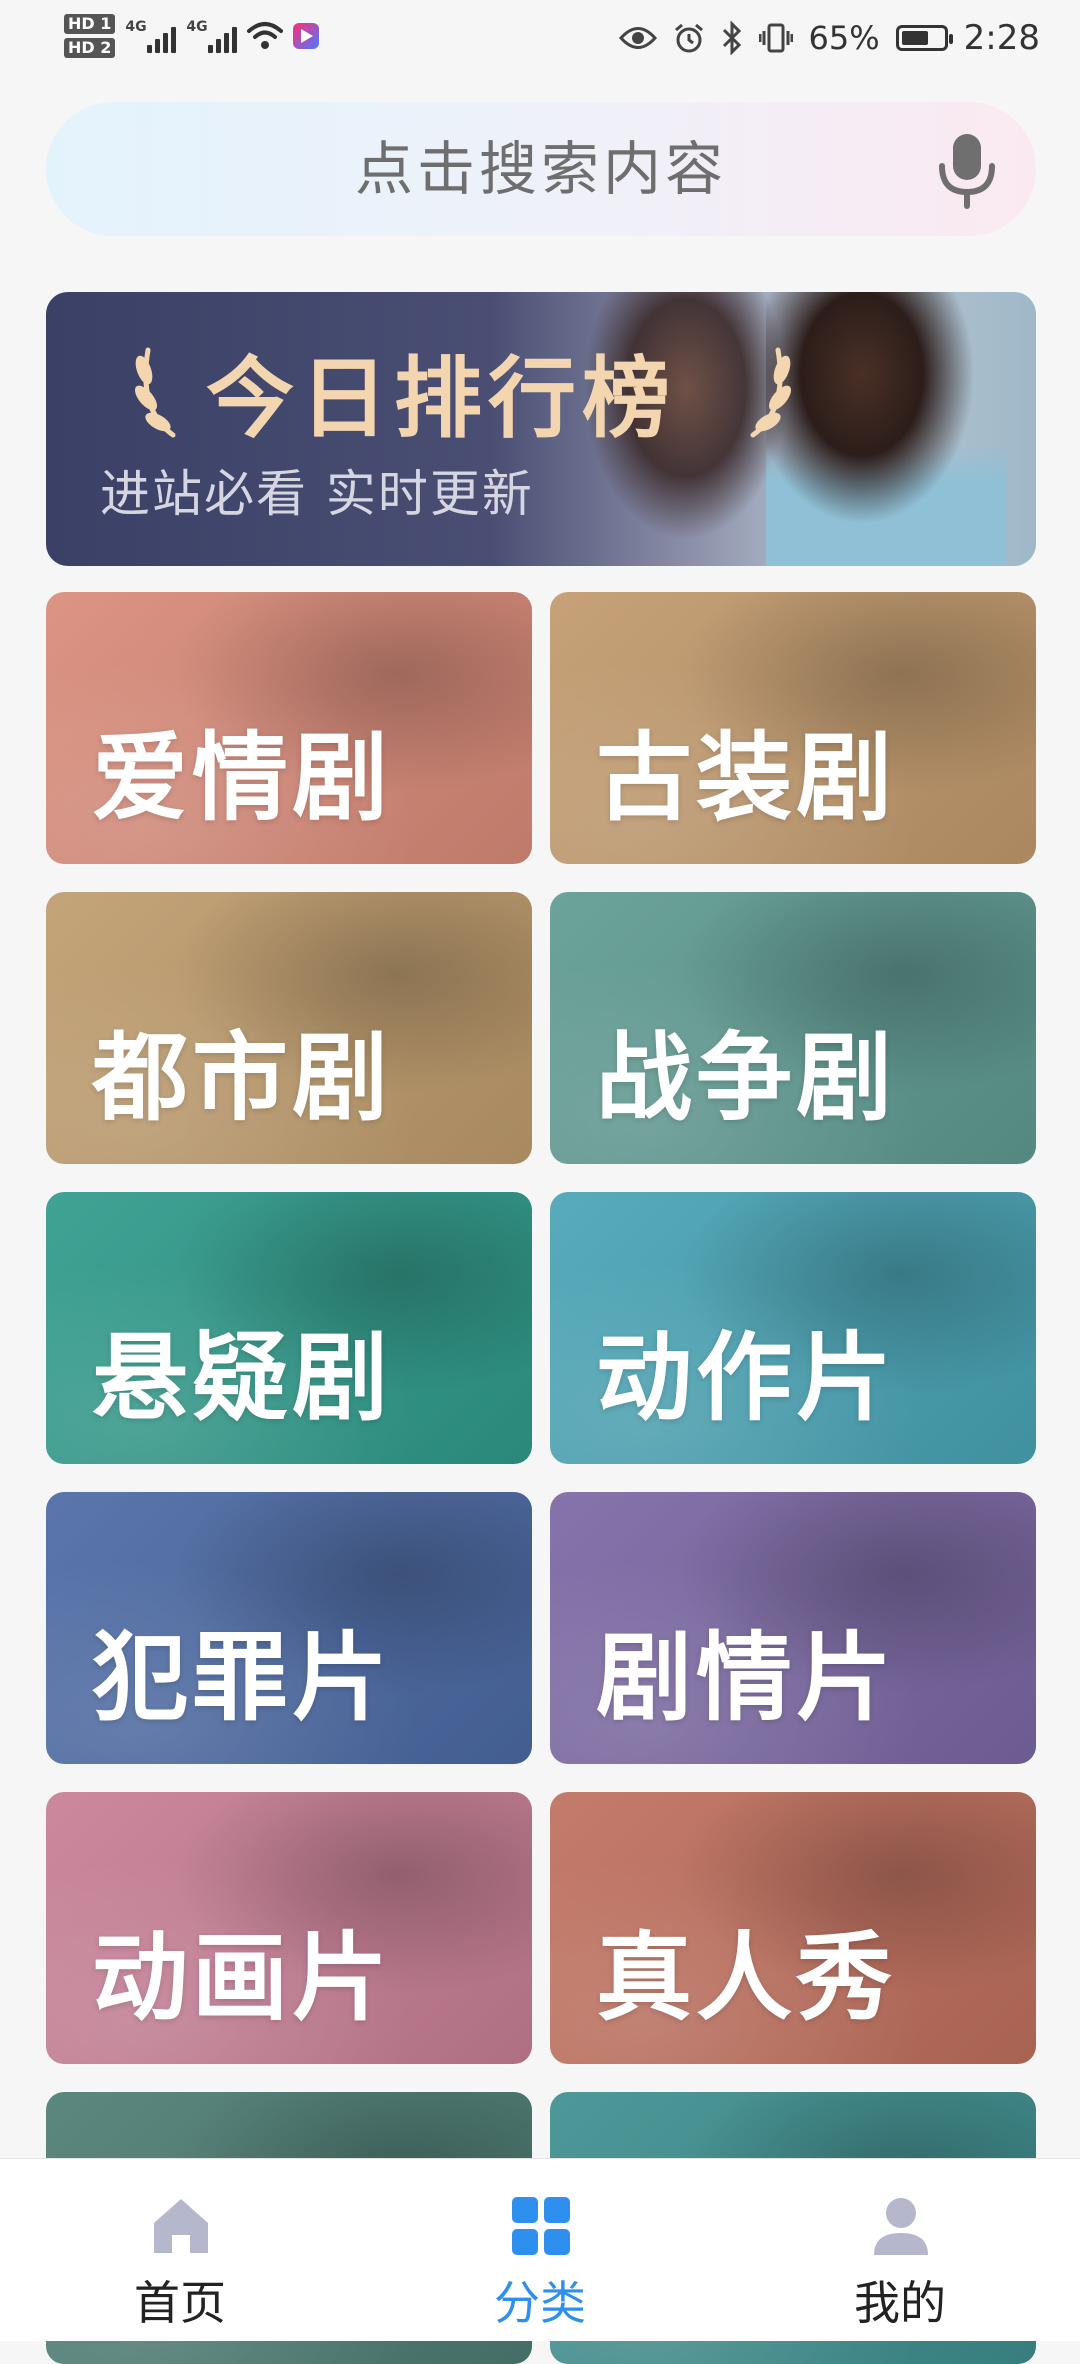  I want to click on category-tile-label: 剧情片, so click(746, 1678).